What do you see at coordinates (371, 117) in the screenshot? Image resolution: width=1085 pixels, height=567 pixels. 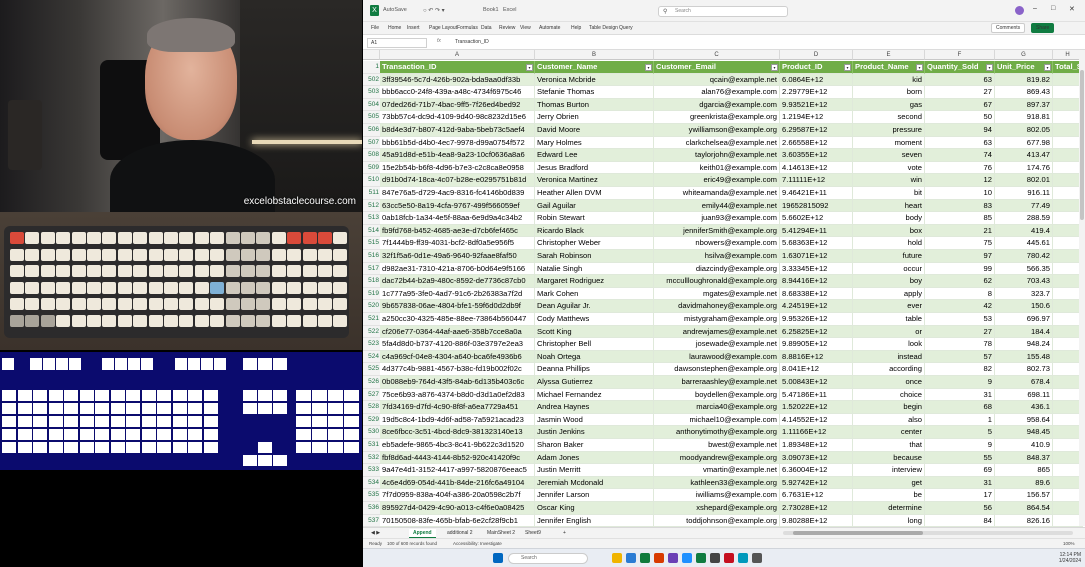 I see `row-header: 505` at bounding box center [371, 117].